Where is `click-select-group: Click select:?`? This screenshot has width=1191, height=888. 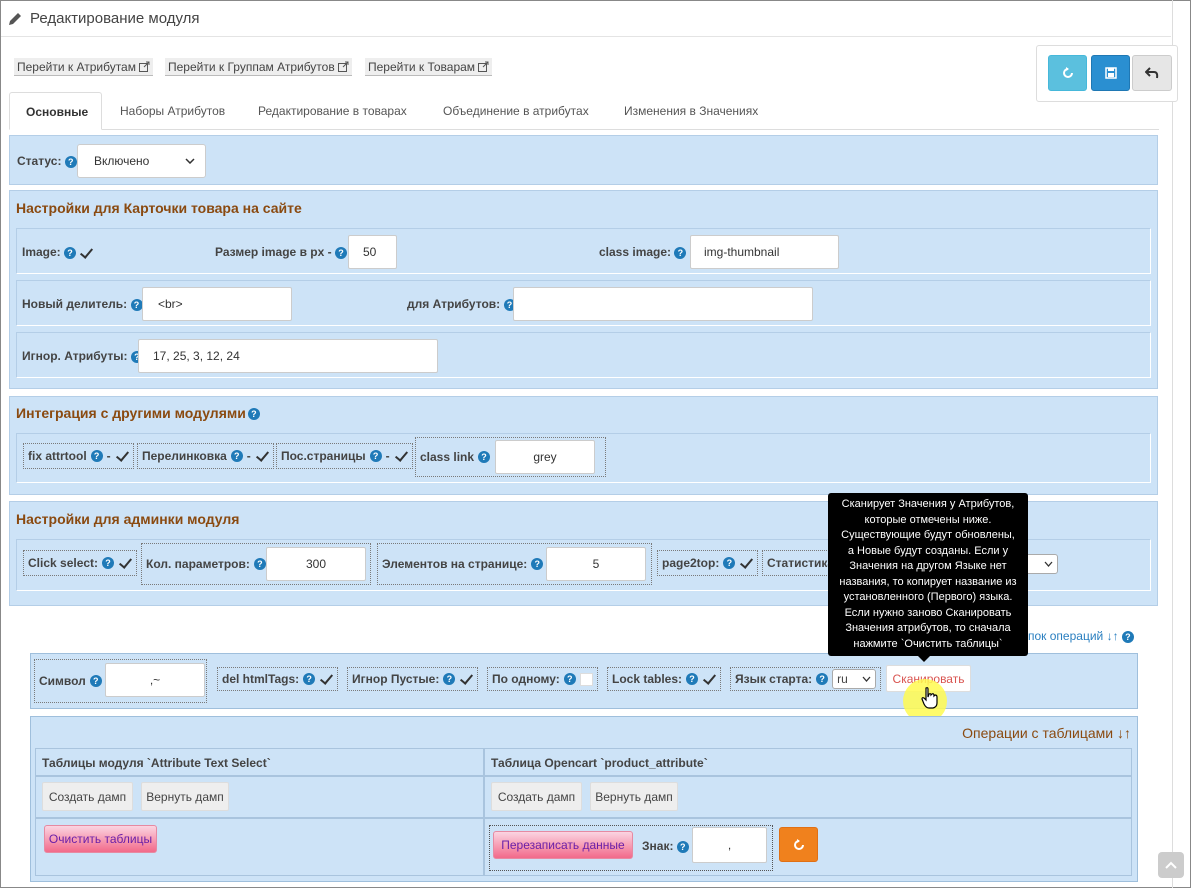 click-select-group: Click select:? is located at coordinates (80, 563).